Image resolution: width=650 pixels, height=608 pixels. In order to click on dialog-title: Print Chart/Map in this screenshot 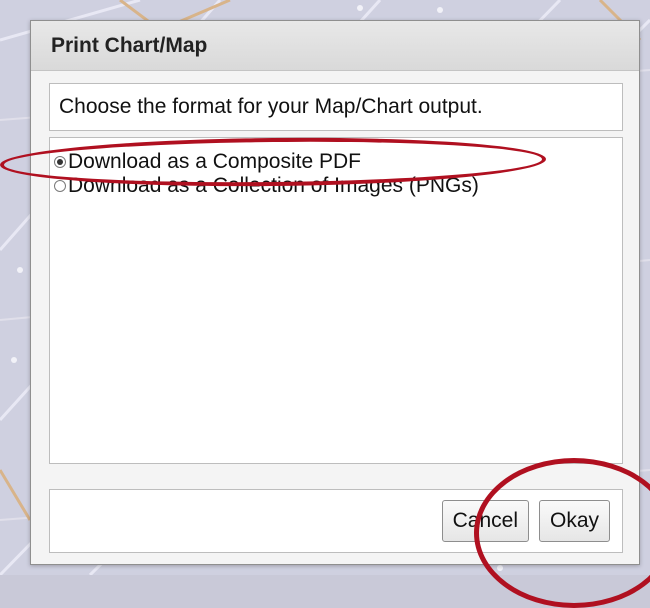, I will do `click(129, 45)`.